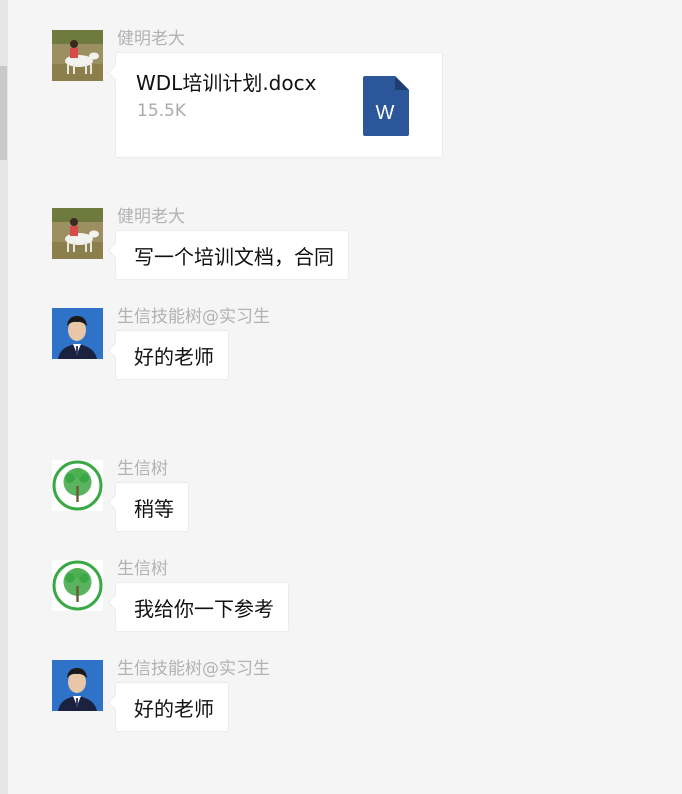  I want to click on file-name: WDL培训计划.docx, so click(226, 83).